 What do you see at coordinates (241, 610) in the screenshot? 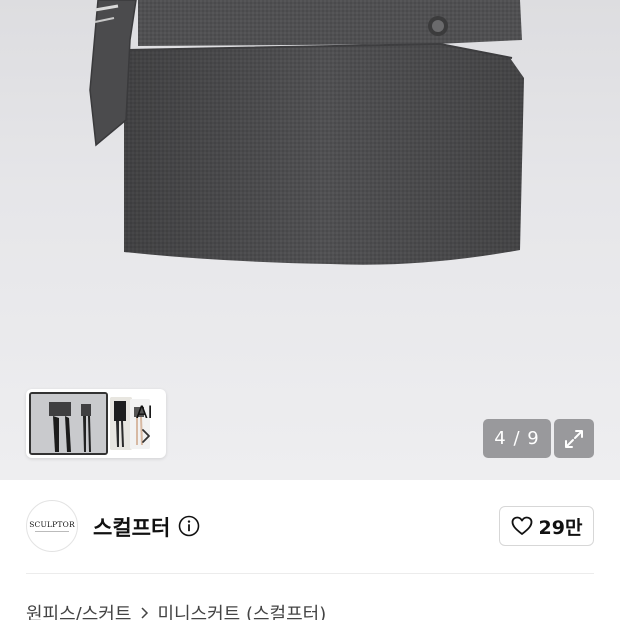
I see `breadcrumb-item-subcategory: 미니스커트 (스컬프터)` at bounding box center [241, 610].